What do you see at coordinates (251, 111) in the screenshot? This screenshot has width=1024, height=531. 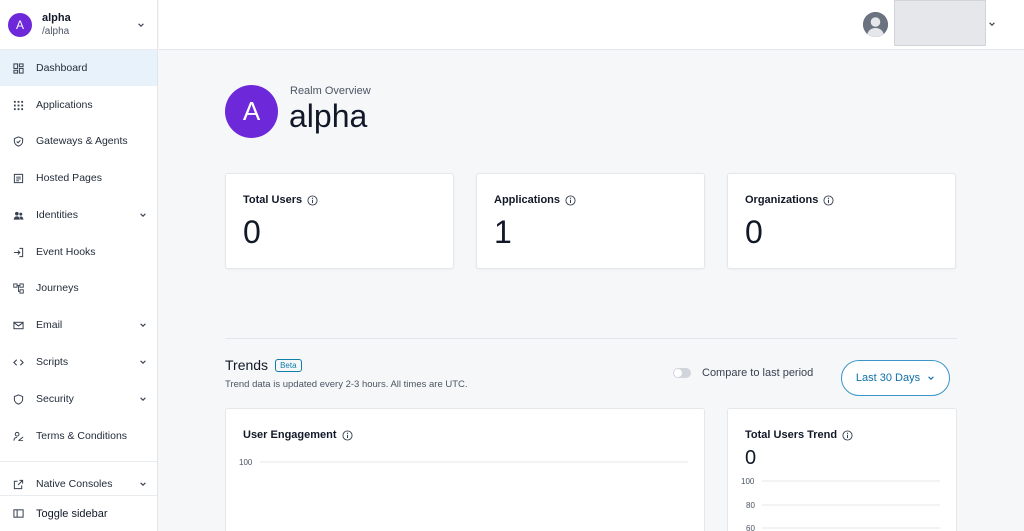 I see `realm-overview-avatar: A` at bounding box center [251, 111].